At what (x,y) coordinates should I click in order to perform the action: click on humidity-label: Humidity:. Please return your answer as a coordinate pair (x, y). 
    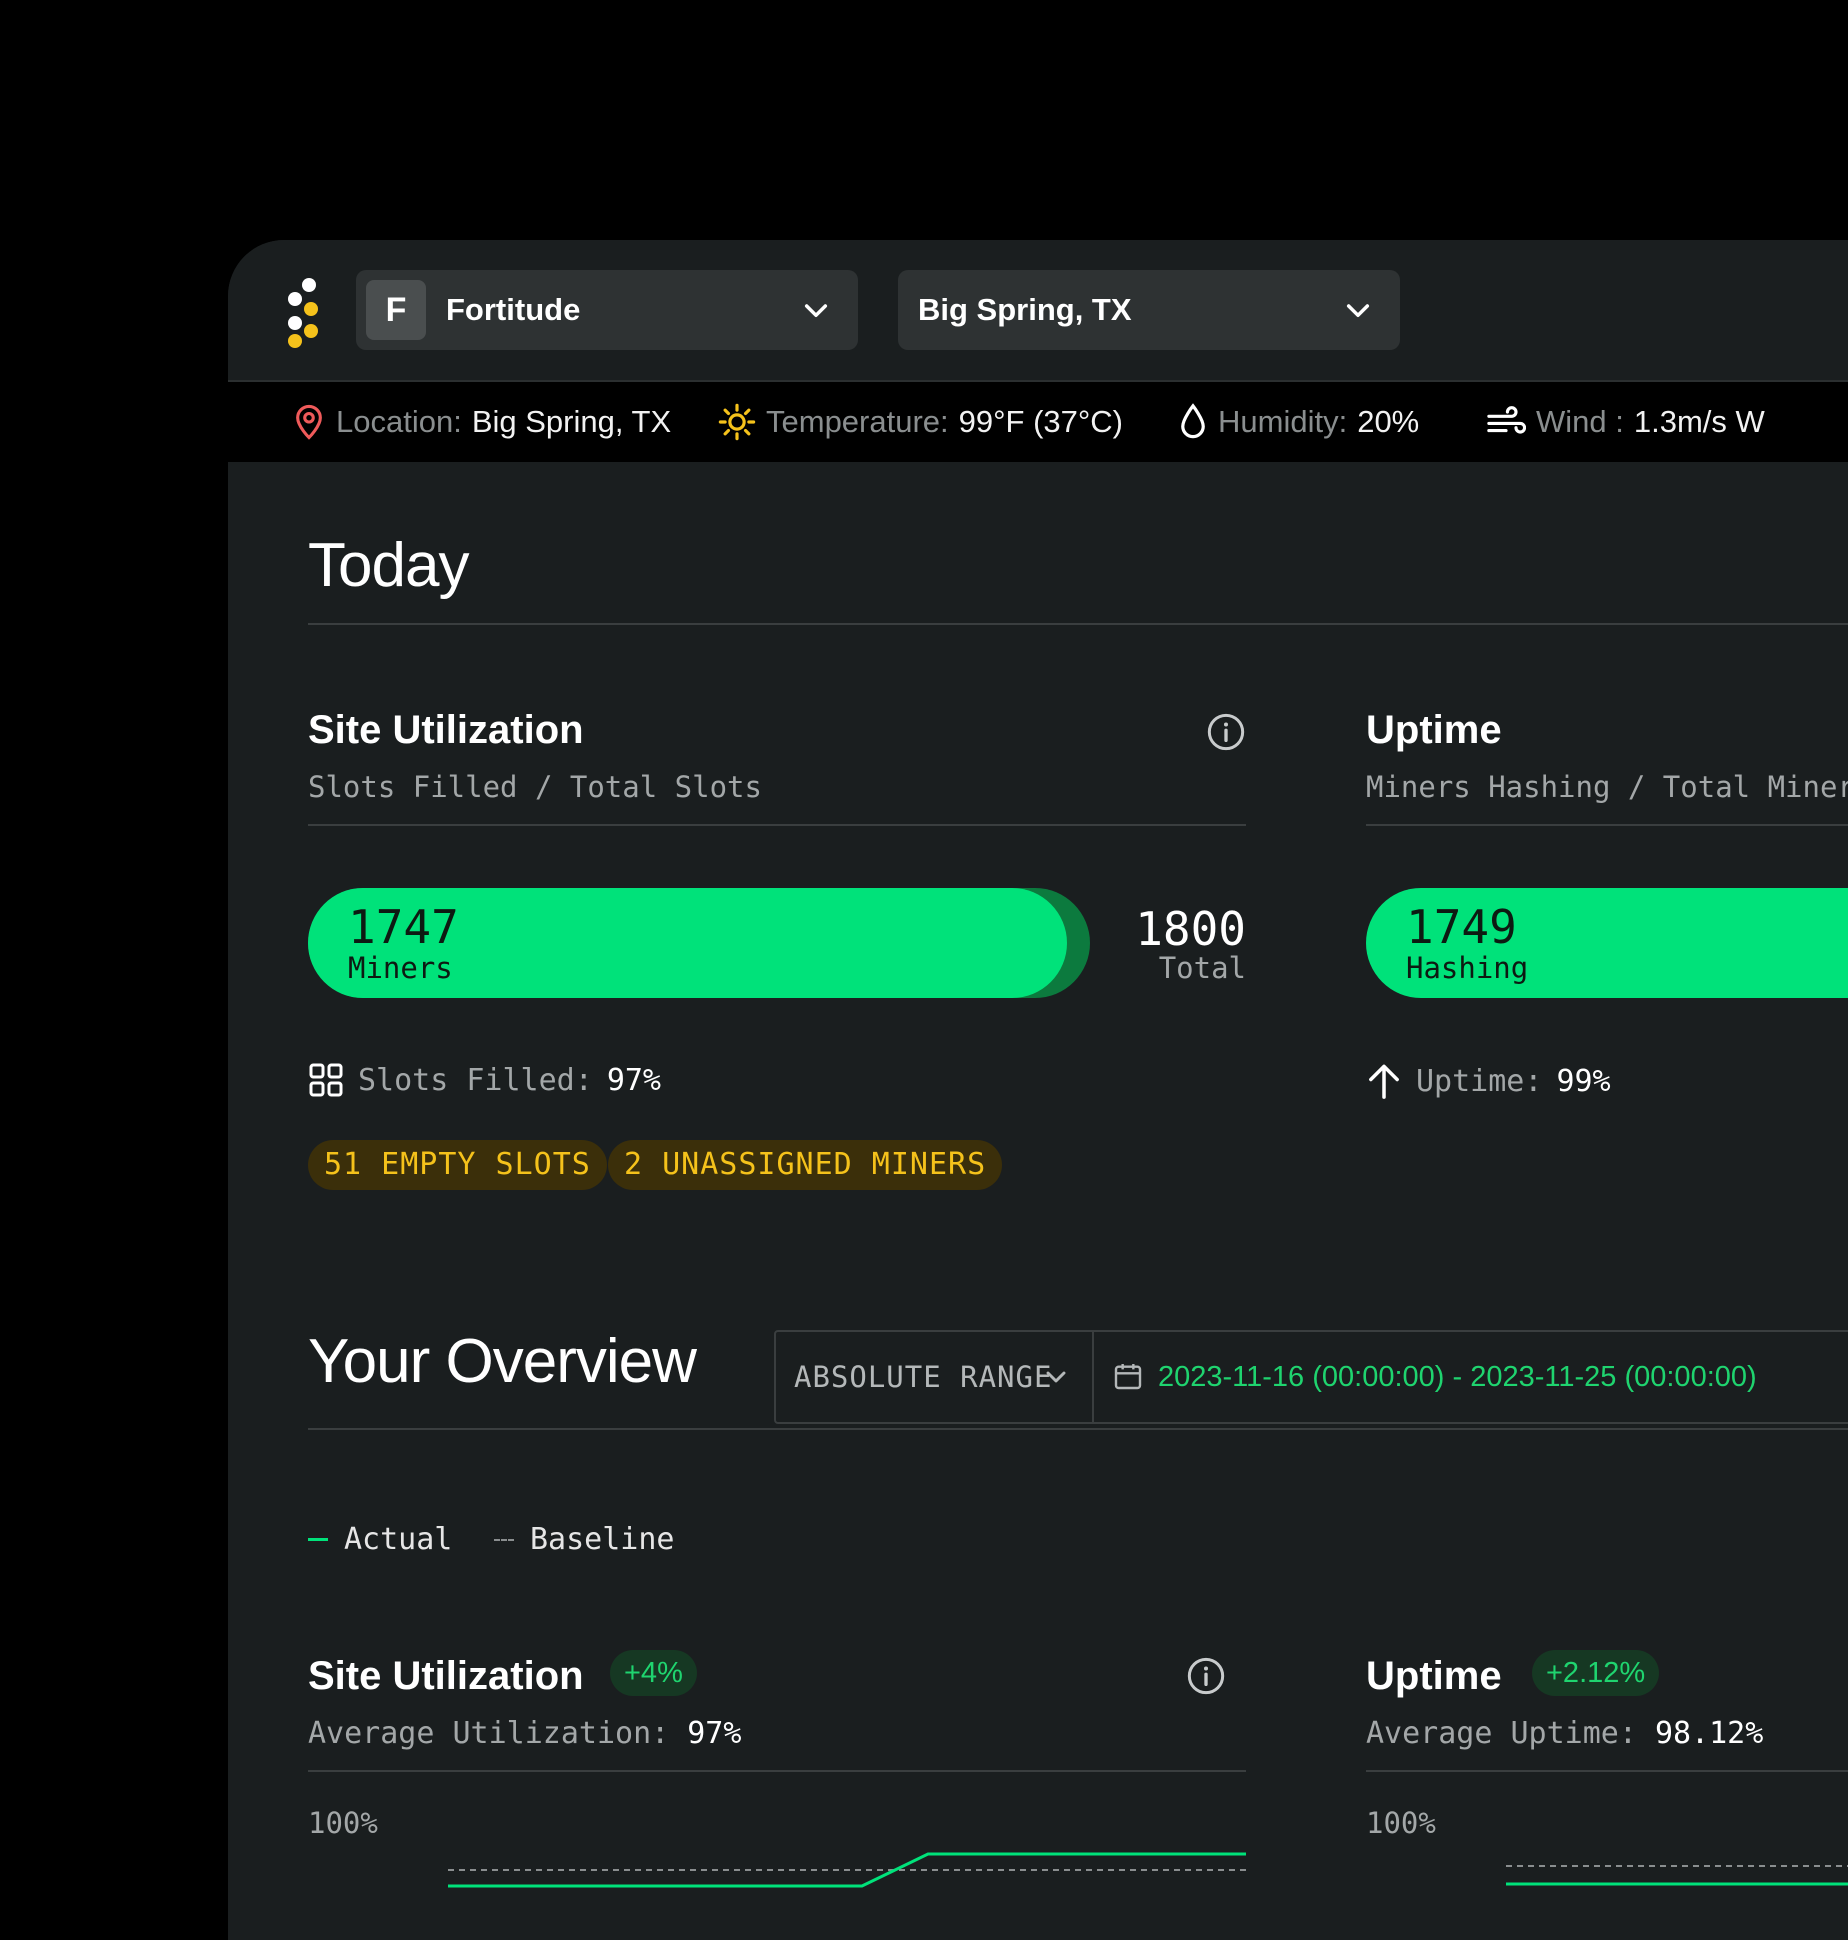
    Looking at the image, I should click on (1283, 421).